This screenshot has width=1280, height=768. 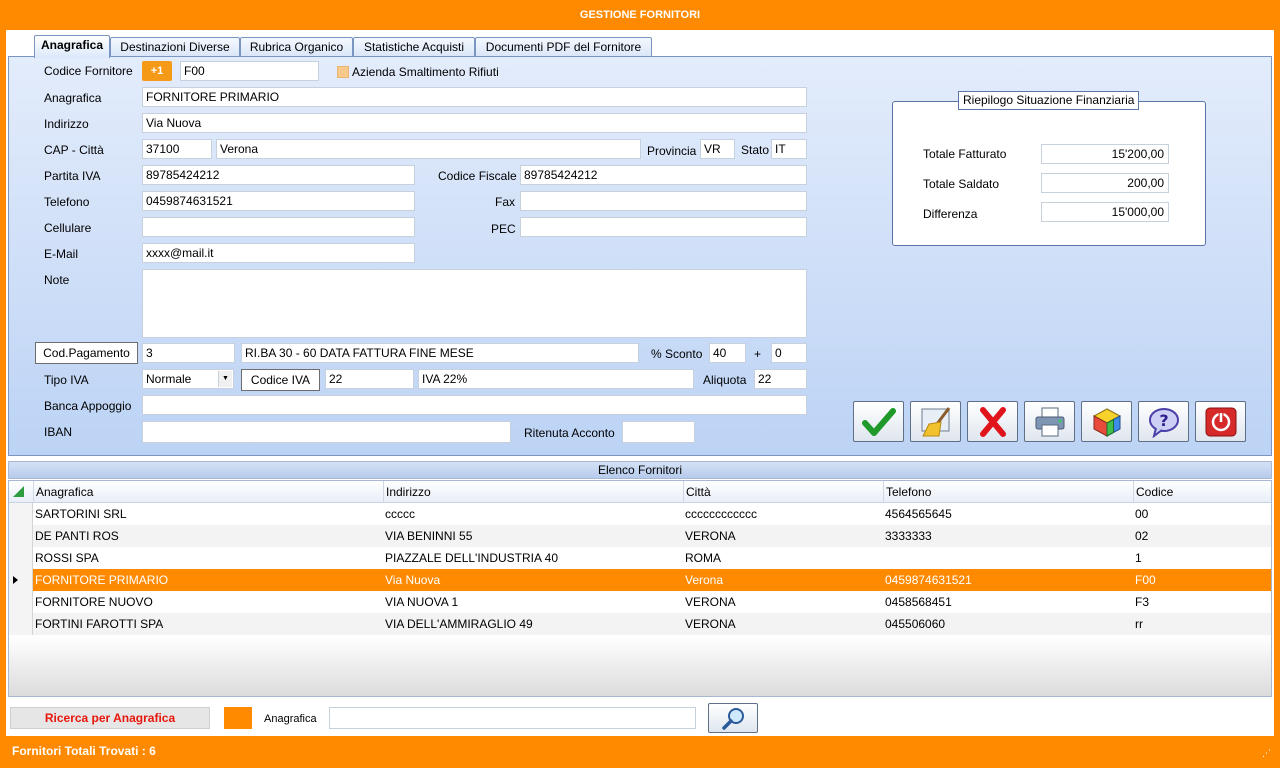 I want to click on column-header-indirizzo: Indirizzo, so click(x=533, y=492).